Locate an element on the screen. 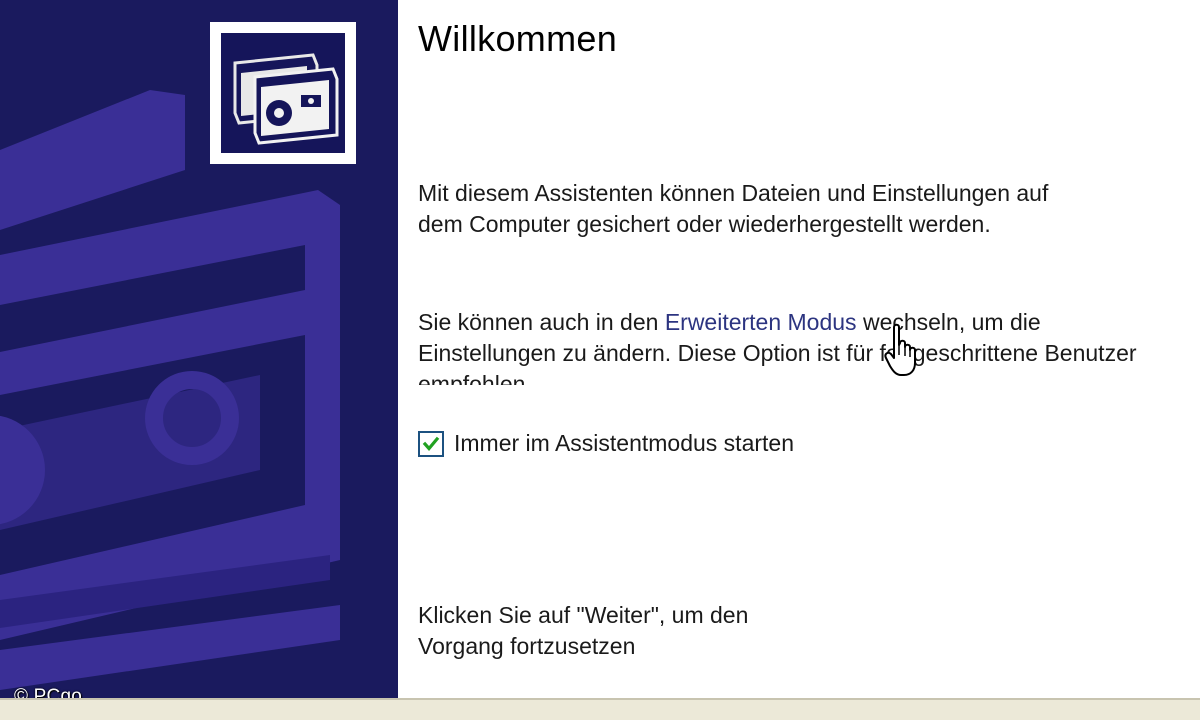  watermark: © PCgo is located at coordinates (48, 692).